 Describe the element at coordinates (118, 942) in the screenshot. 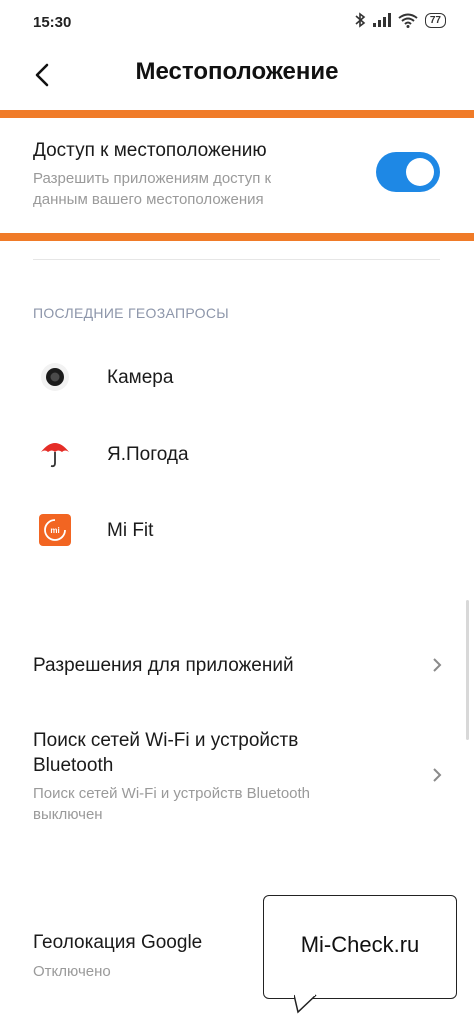

I see `google-location-title: Геолокация Google` at that location.